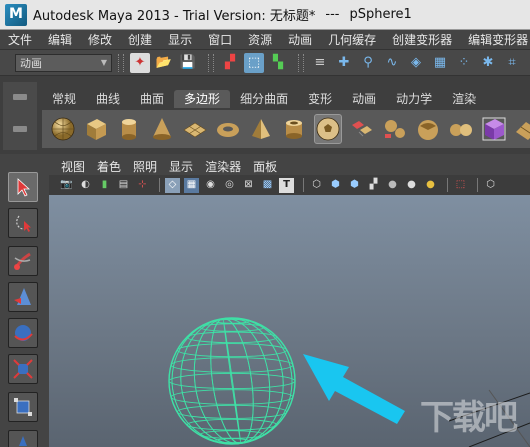 The image size is (530, 447). I want to click on shelf-icon-row, so click(286, 129).